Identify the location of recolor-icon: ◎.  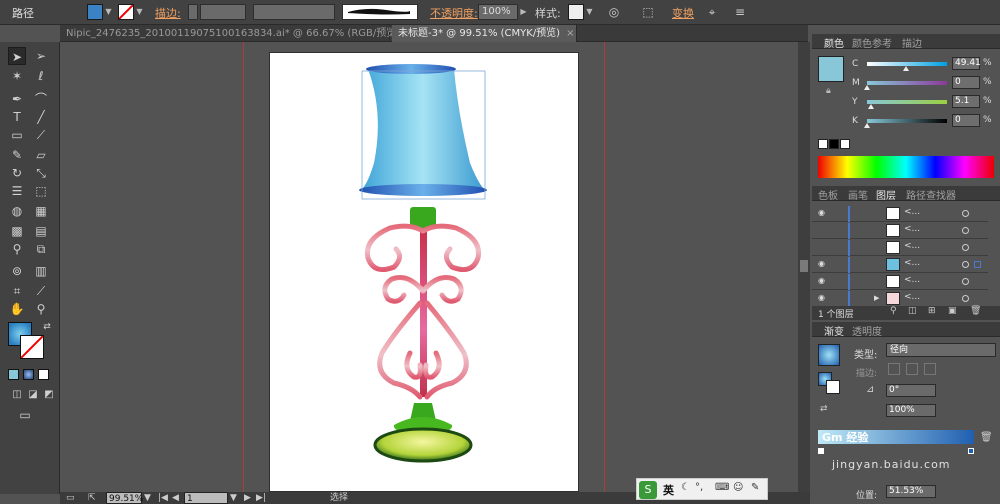
(614, 12).